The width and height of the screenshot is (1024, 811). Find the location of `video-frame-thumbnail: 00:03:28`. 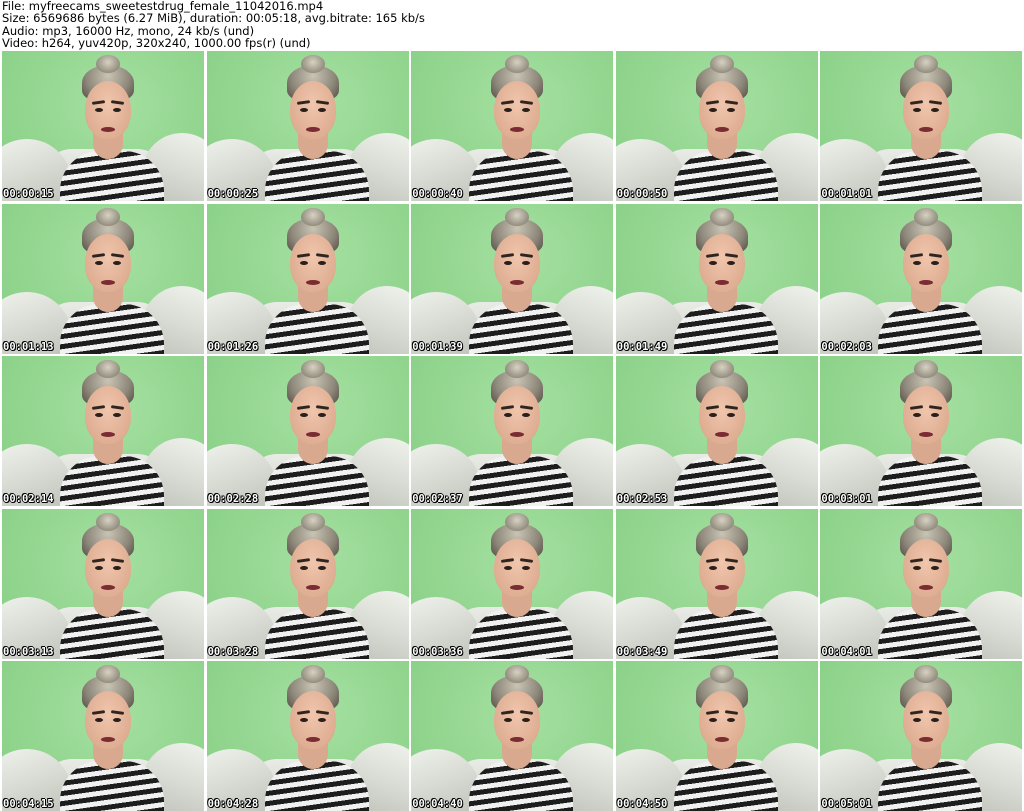

video-frame-thumbnail: 00:03:28 is located at coordinates (307, 583).